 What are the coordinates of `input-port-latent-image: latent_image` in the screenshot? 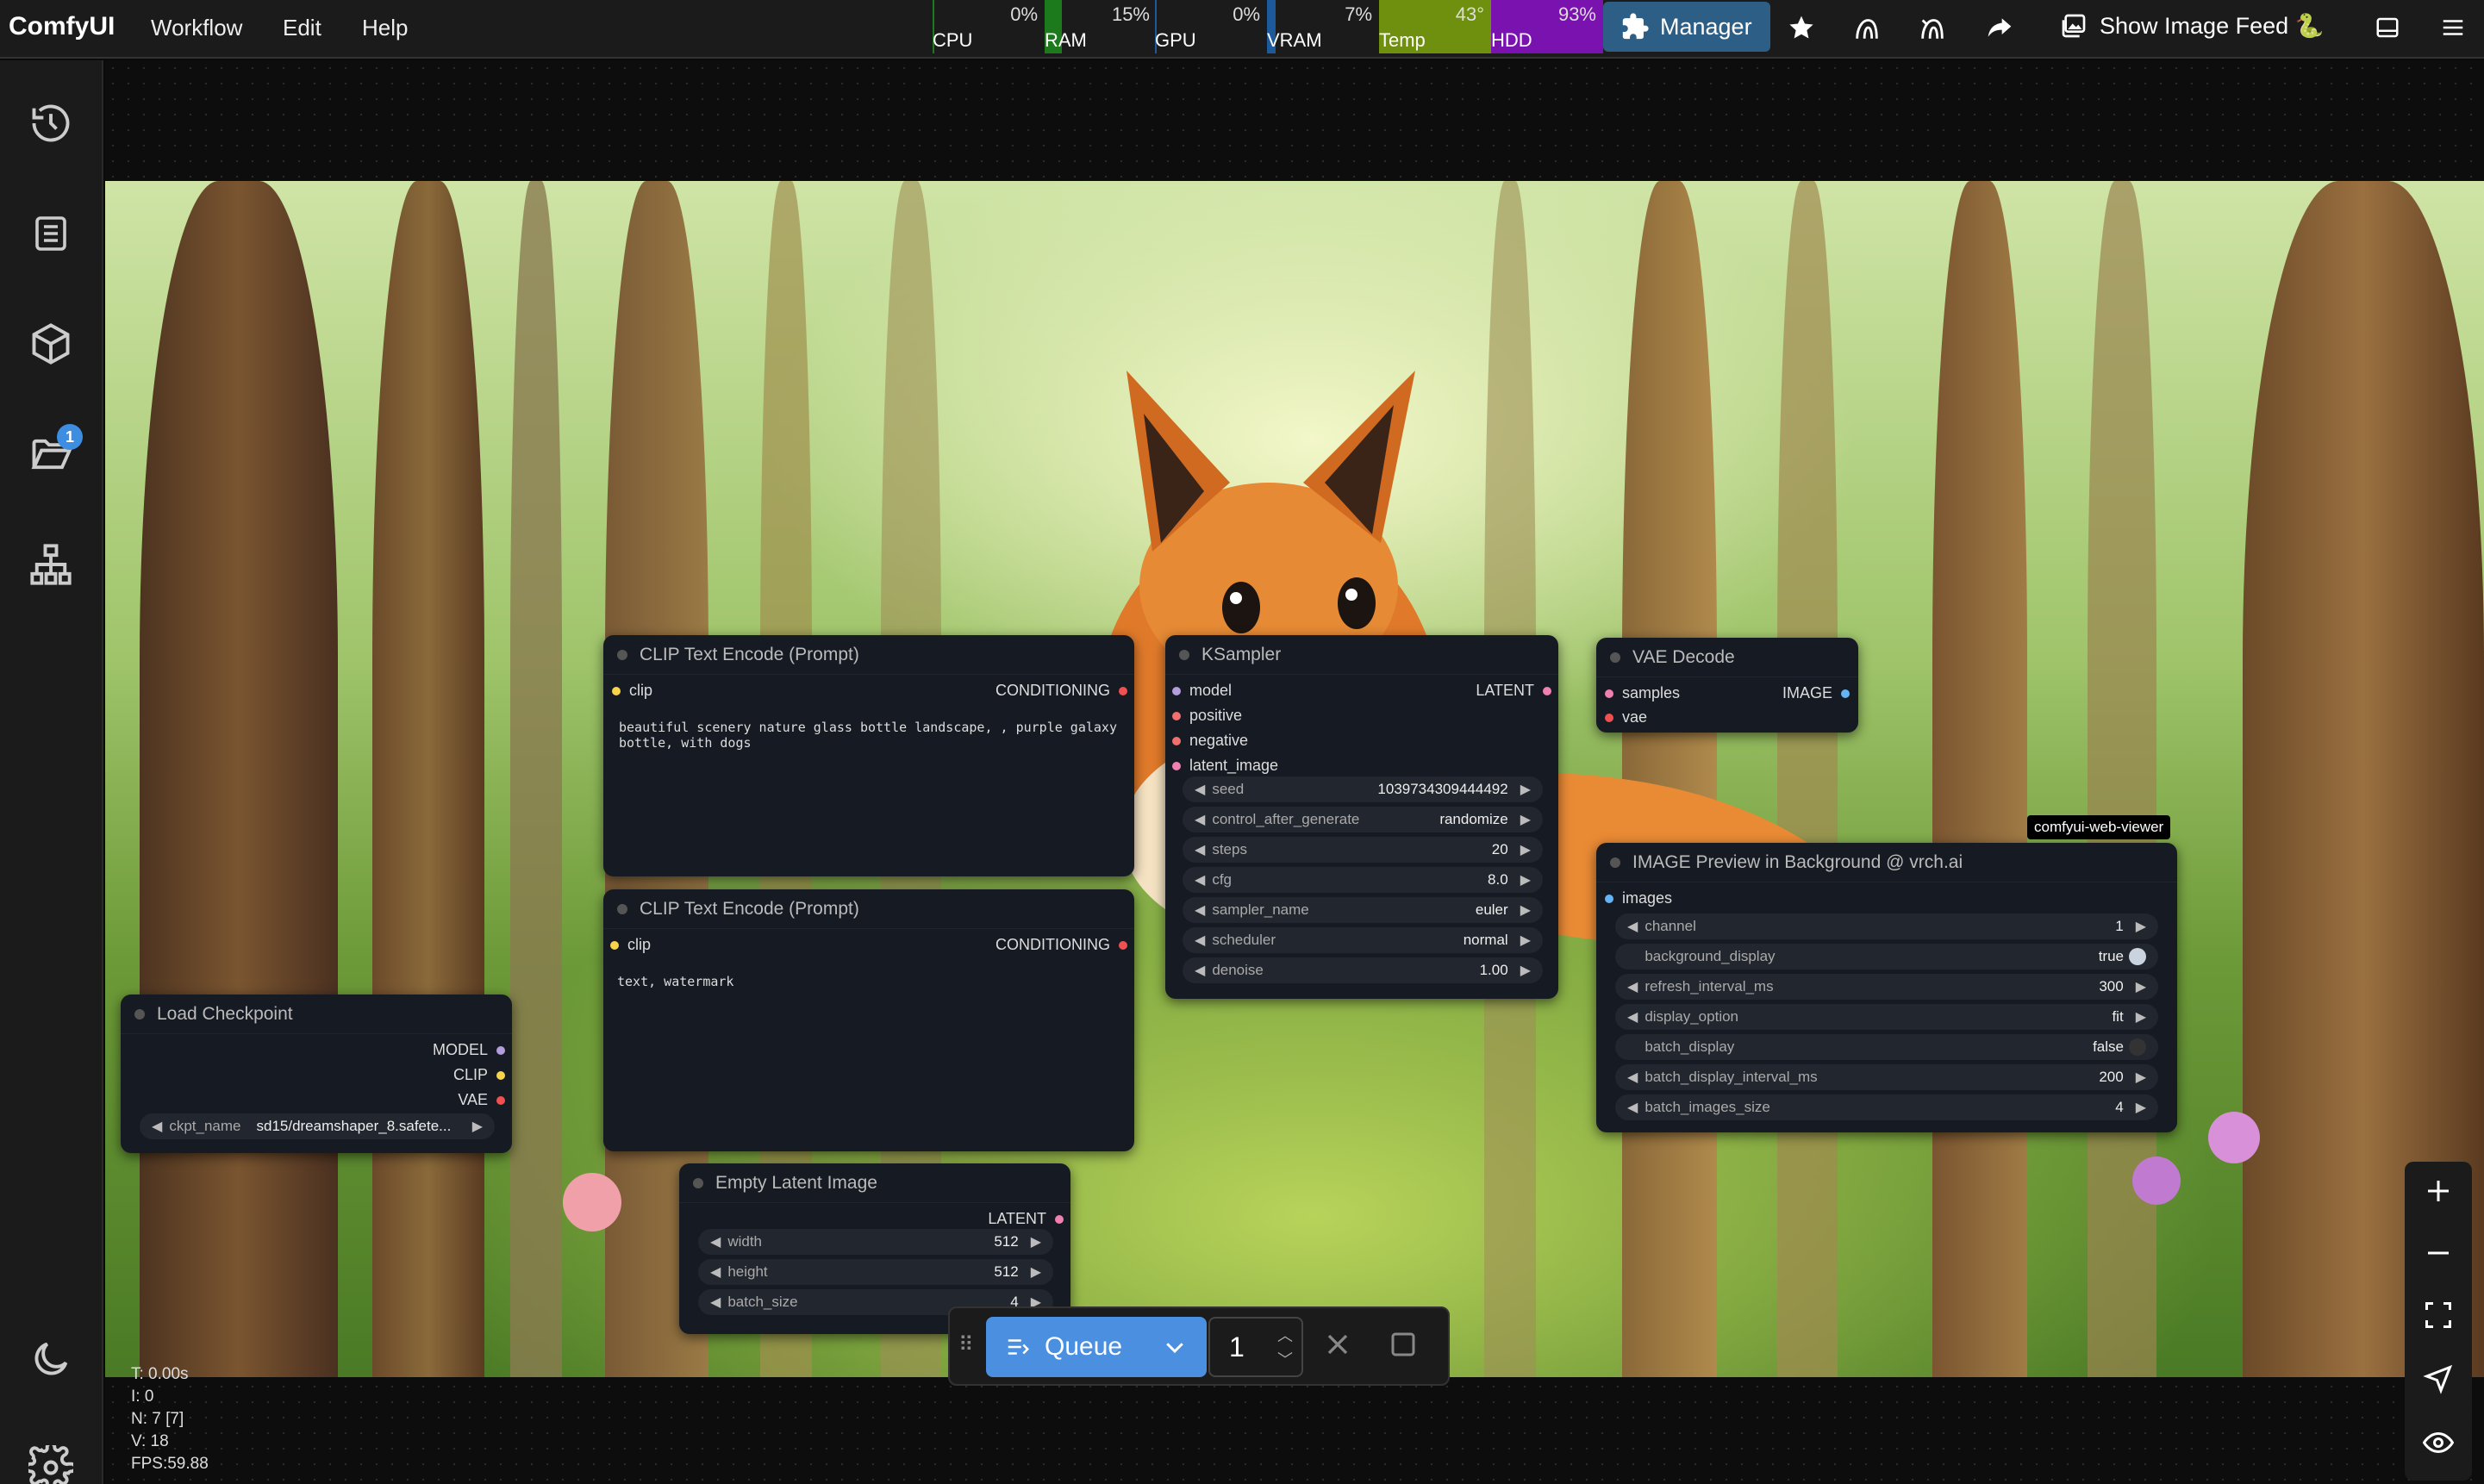 It's located at (1225, 766).